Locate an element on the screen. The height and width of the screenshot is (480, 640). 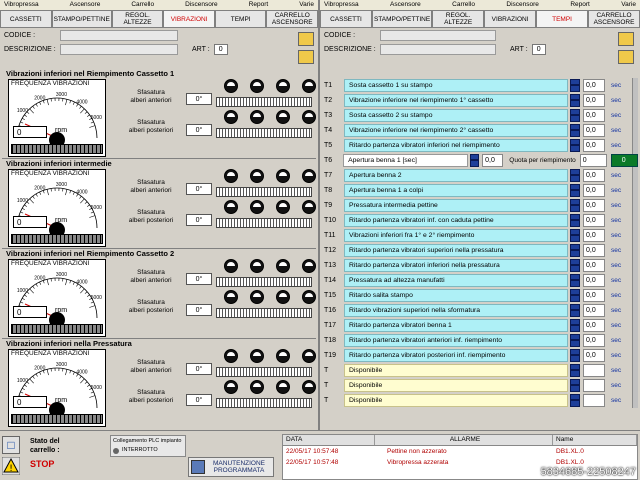
manutenzione-button: MANUTENZIONE PROGRAMMATA is located at coordinates (231, 467).